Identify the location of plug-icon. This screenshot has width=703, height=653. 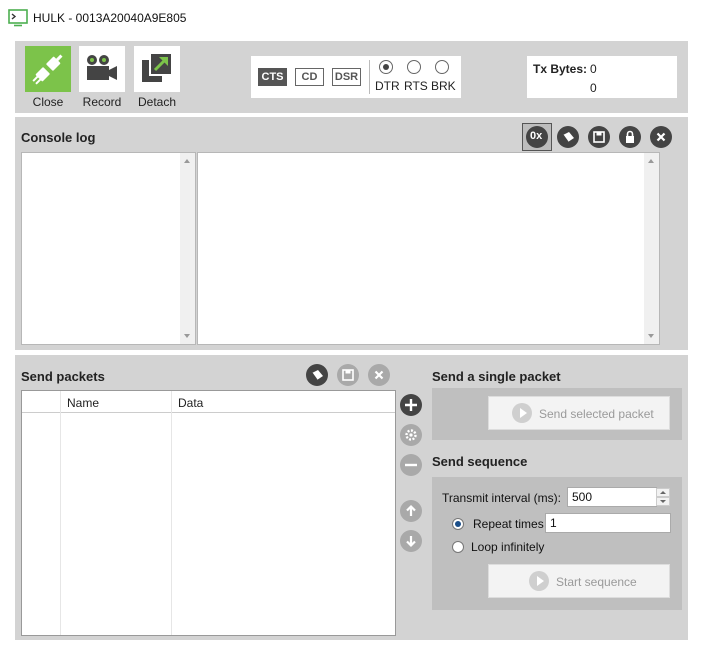
(47, 69).